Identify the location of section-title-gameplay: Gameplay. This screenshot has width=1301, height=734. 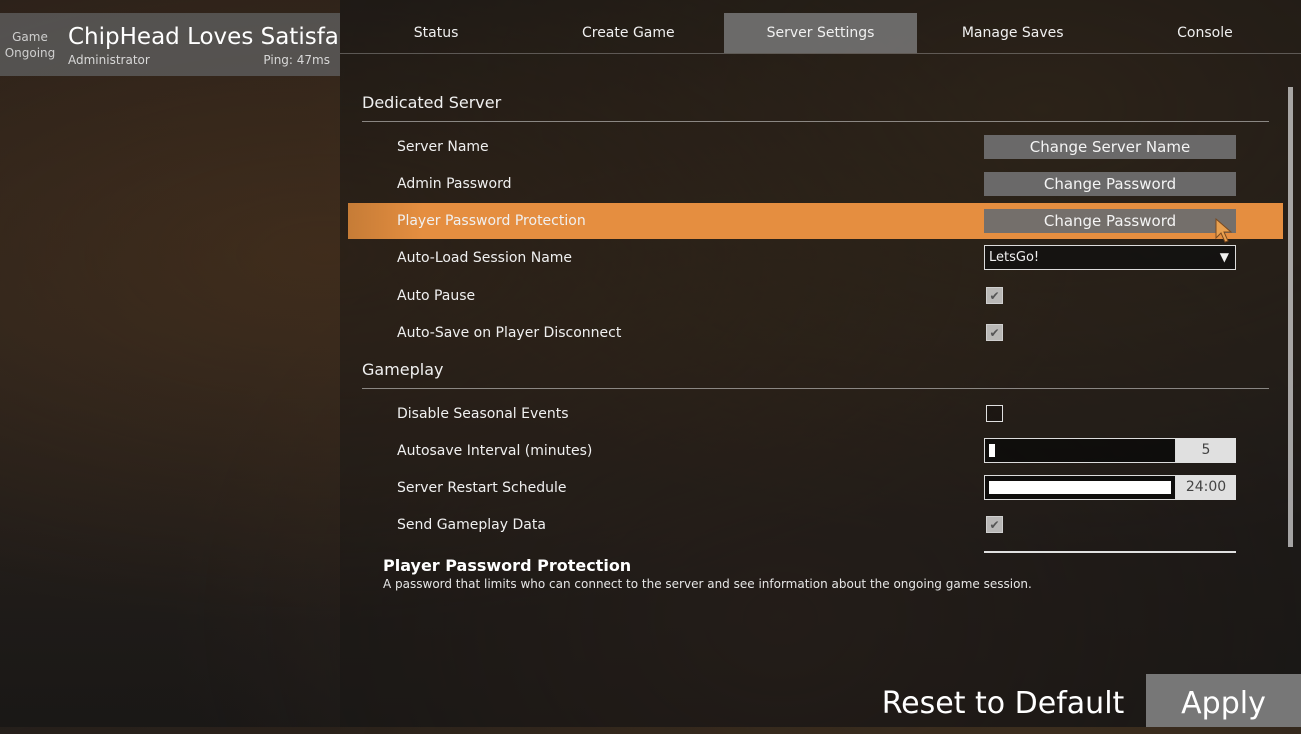
(403, 369).